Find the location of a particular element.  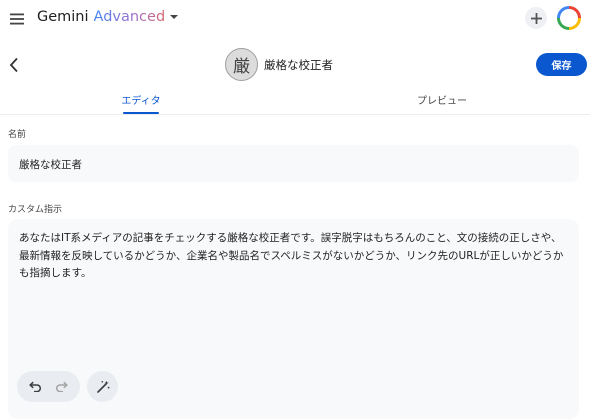

undo-button is located at coordinates (35, 386).